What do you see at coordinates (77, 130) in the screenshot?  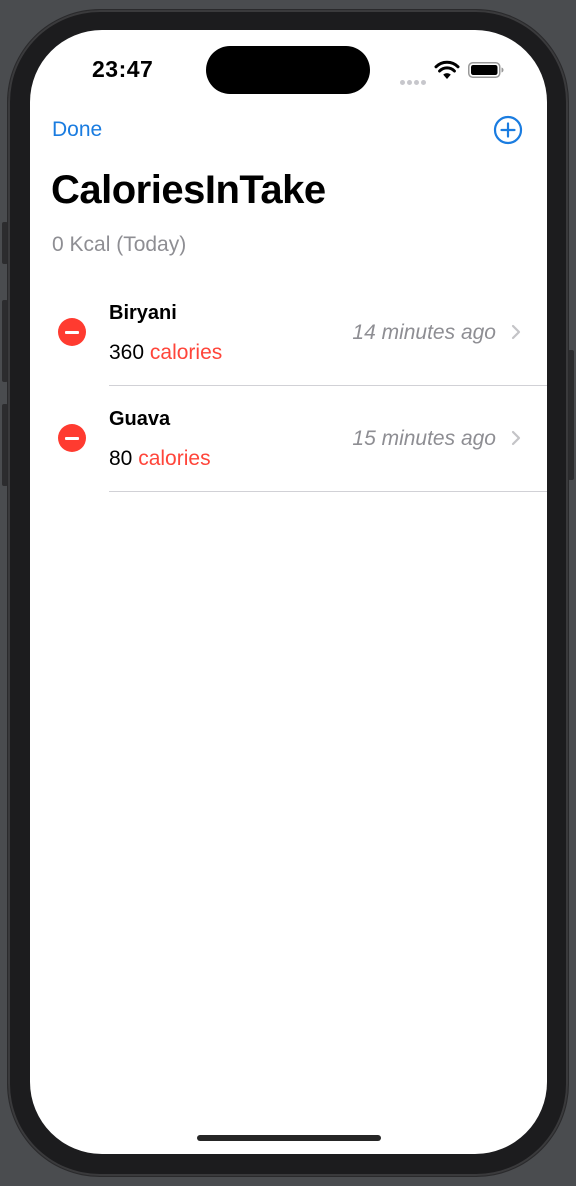 I see `done-button: Done` at bounding box center [77, 130].